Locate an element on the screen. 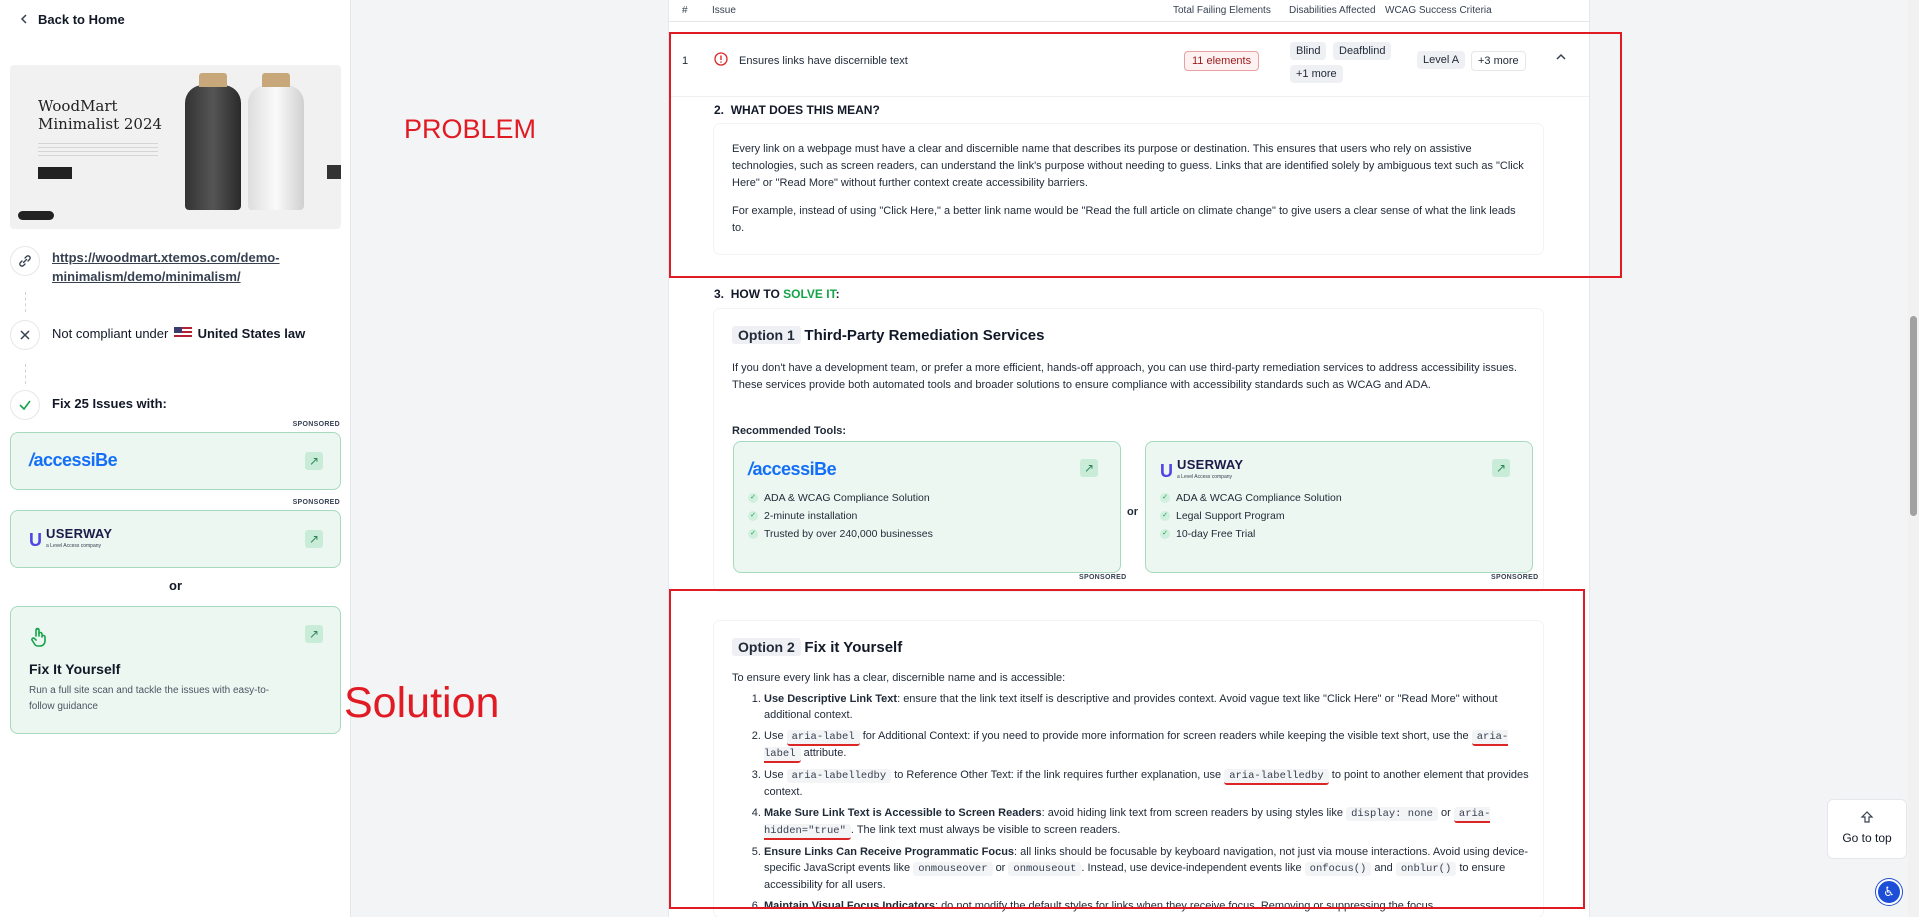 This screenshot has height=917, width=1919. row-divider is located at coordinates (1129, 96).